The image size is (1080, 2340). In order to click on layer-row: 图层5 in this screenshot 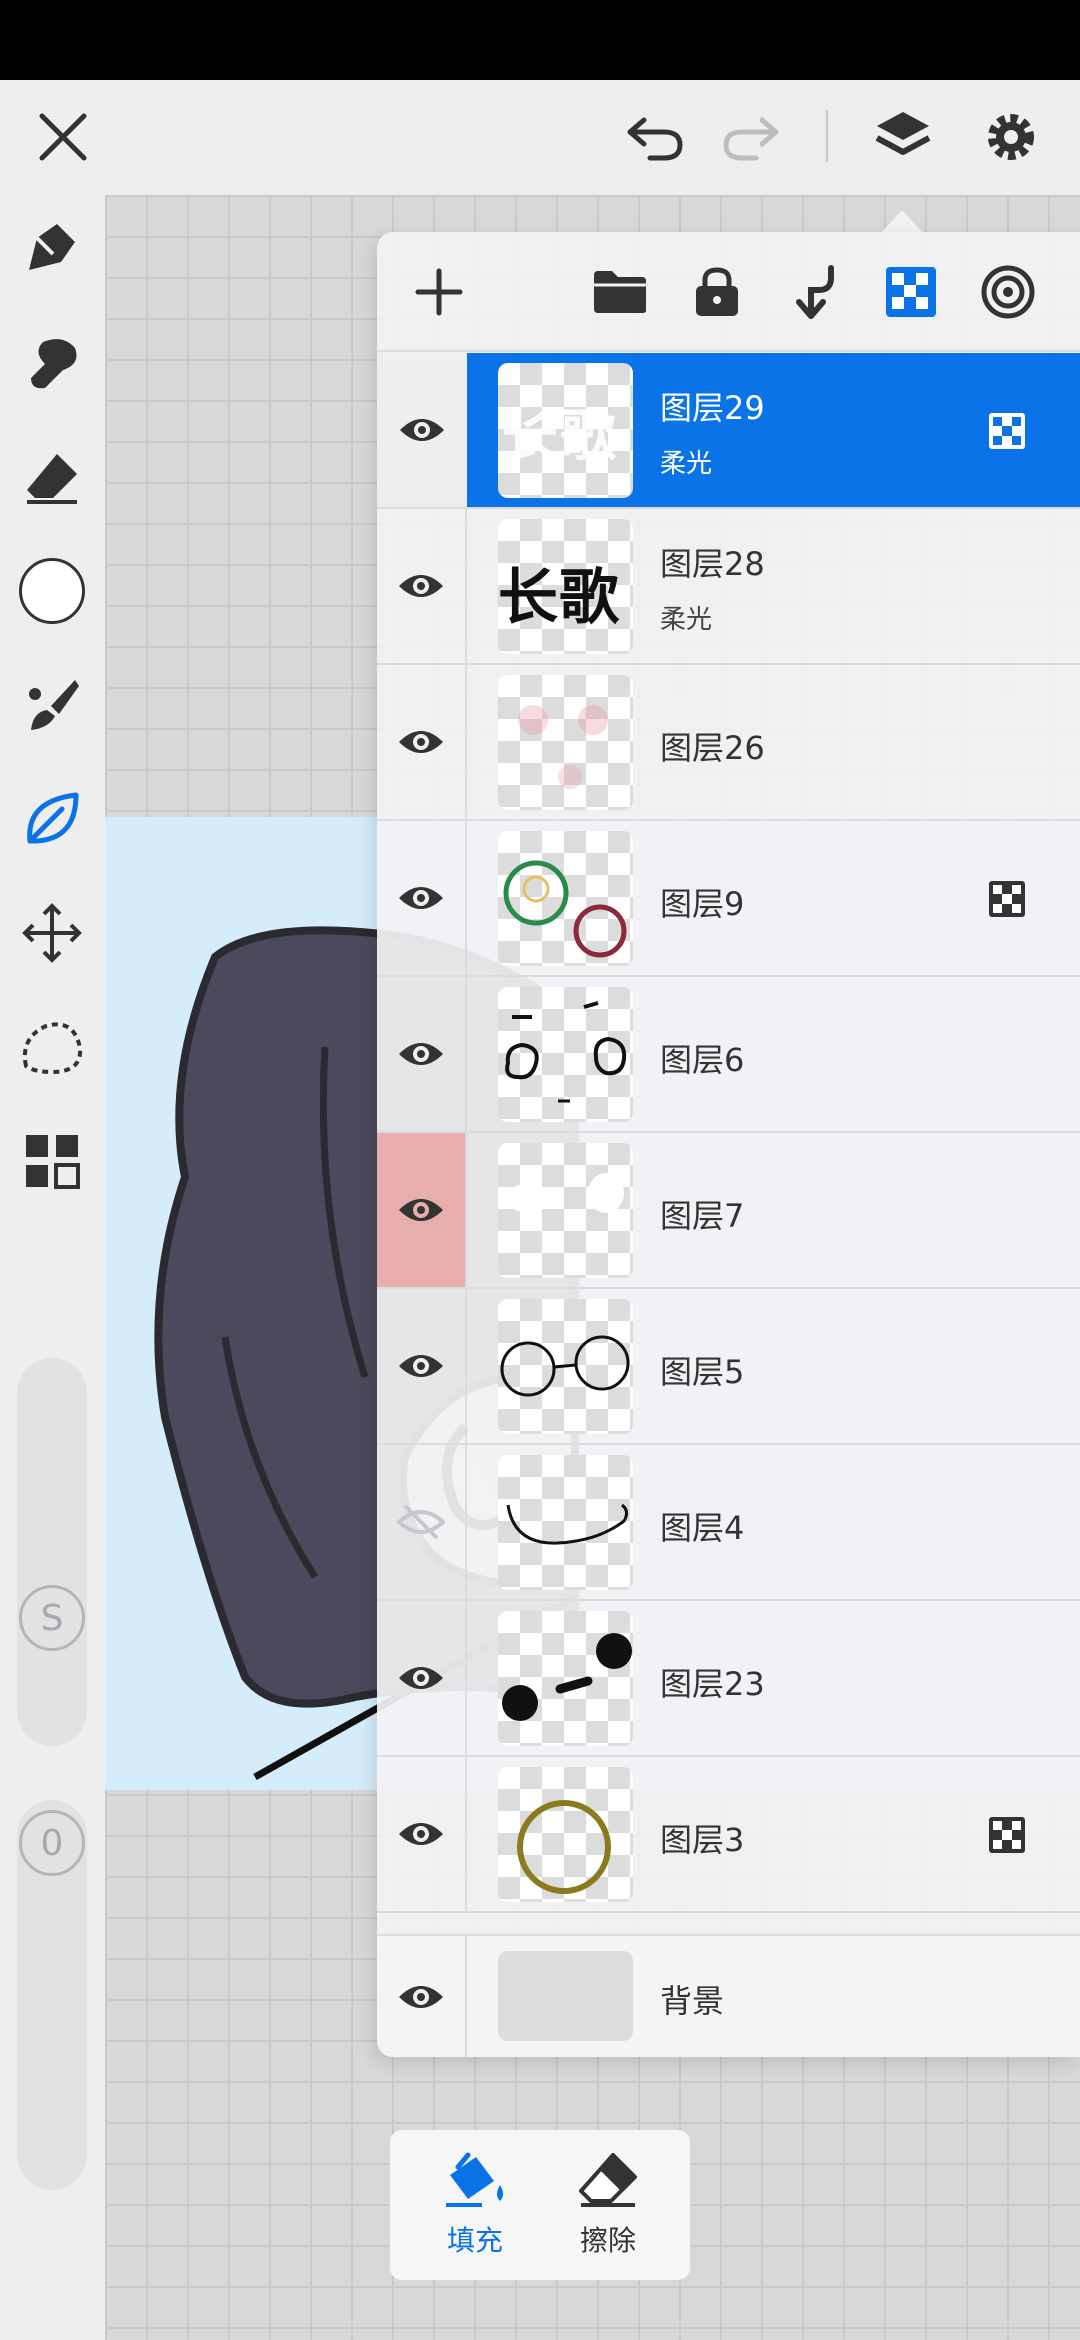, I will do `click(728, 1367)`.